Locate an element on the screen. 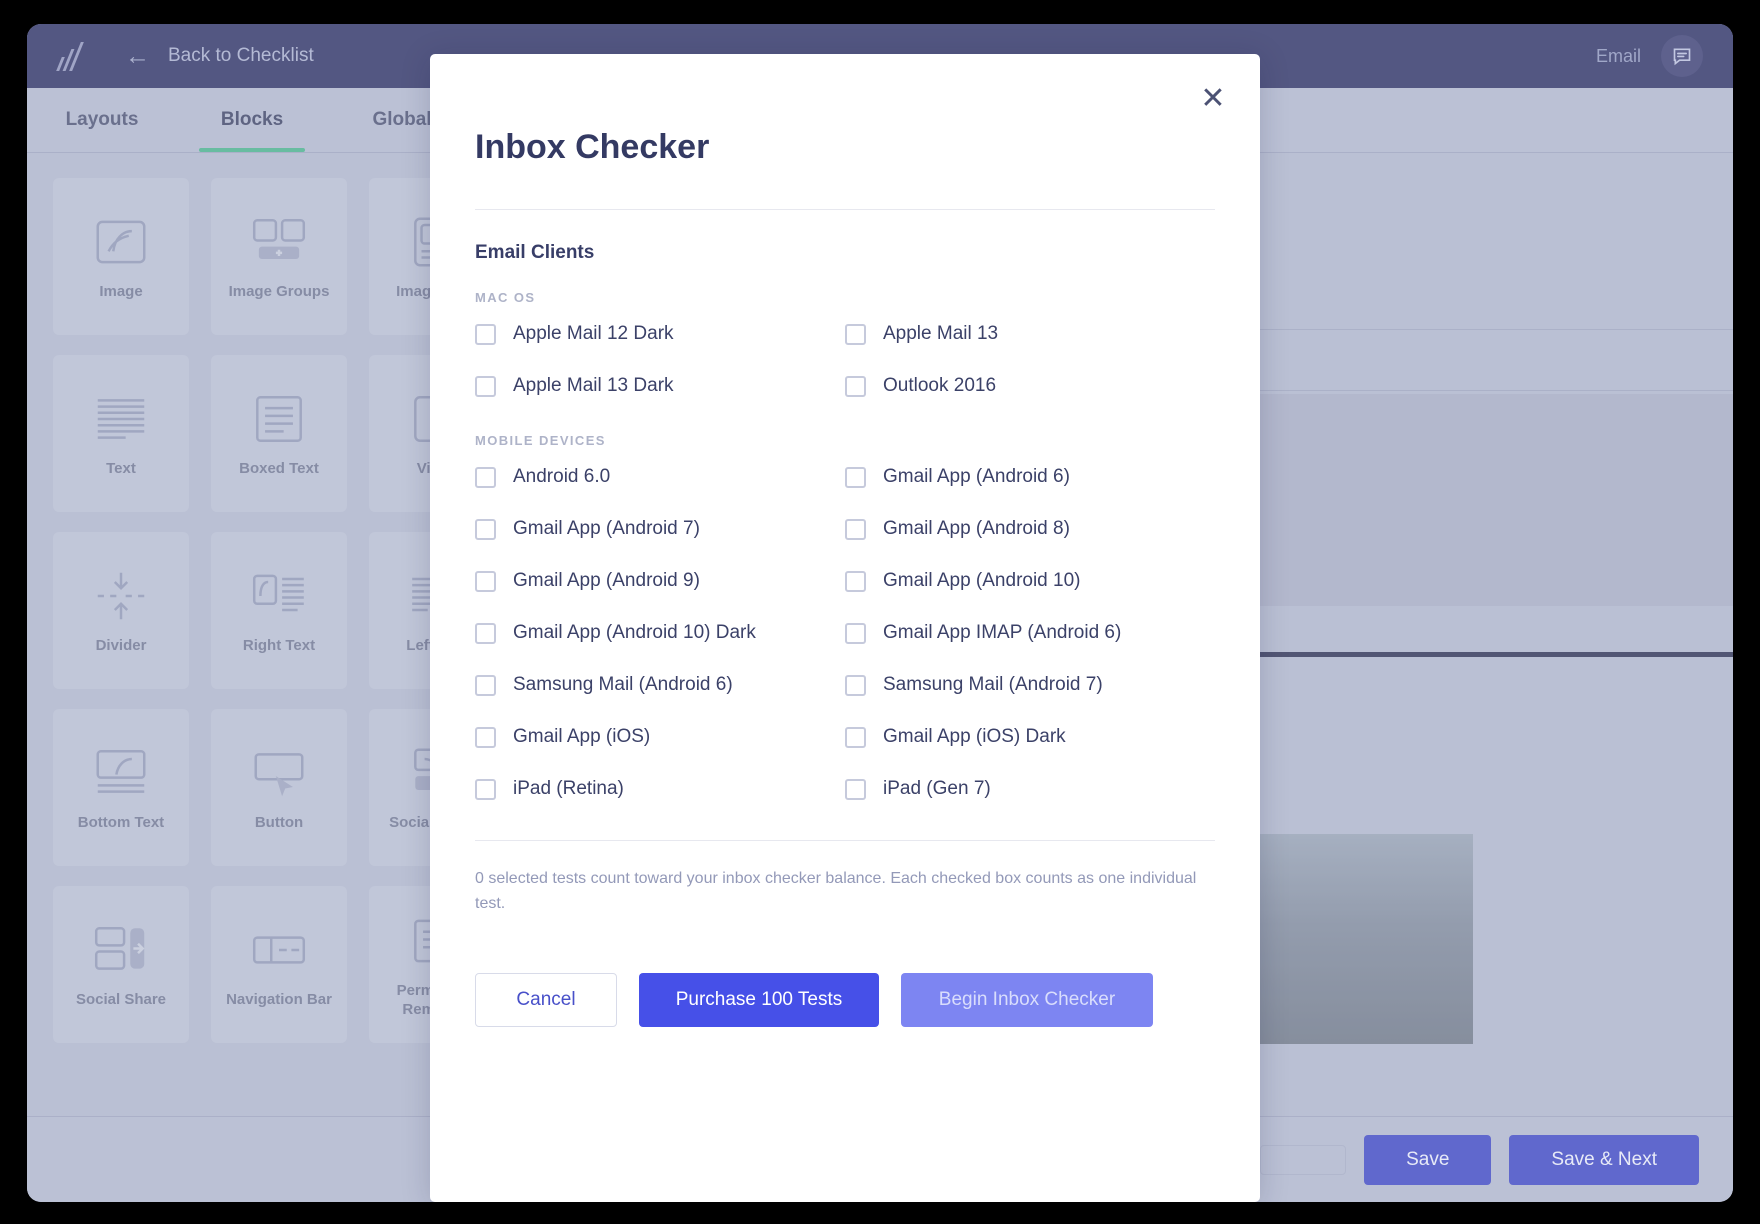  checkbox-label: Samsung Mail (Android 6) is located at coordinates (623, 684).